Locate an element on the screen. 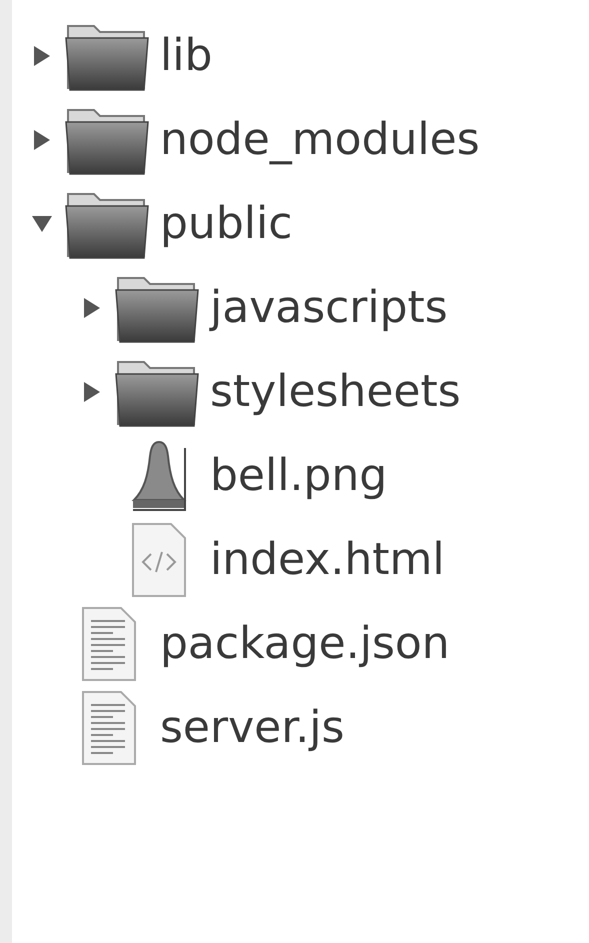  file-name: package.json is located at coordinates (305, 644).